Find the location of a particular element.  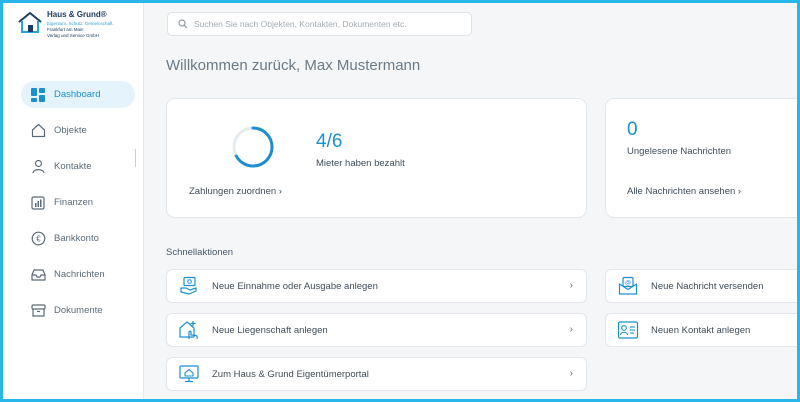

add-transaction-button: Neue Einnahme oder Ausgabe anlegen › is located at coordinates (376, 286).